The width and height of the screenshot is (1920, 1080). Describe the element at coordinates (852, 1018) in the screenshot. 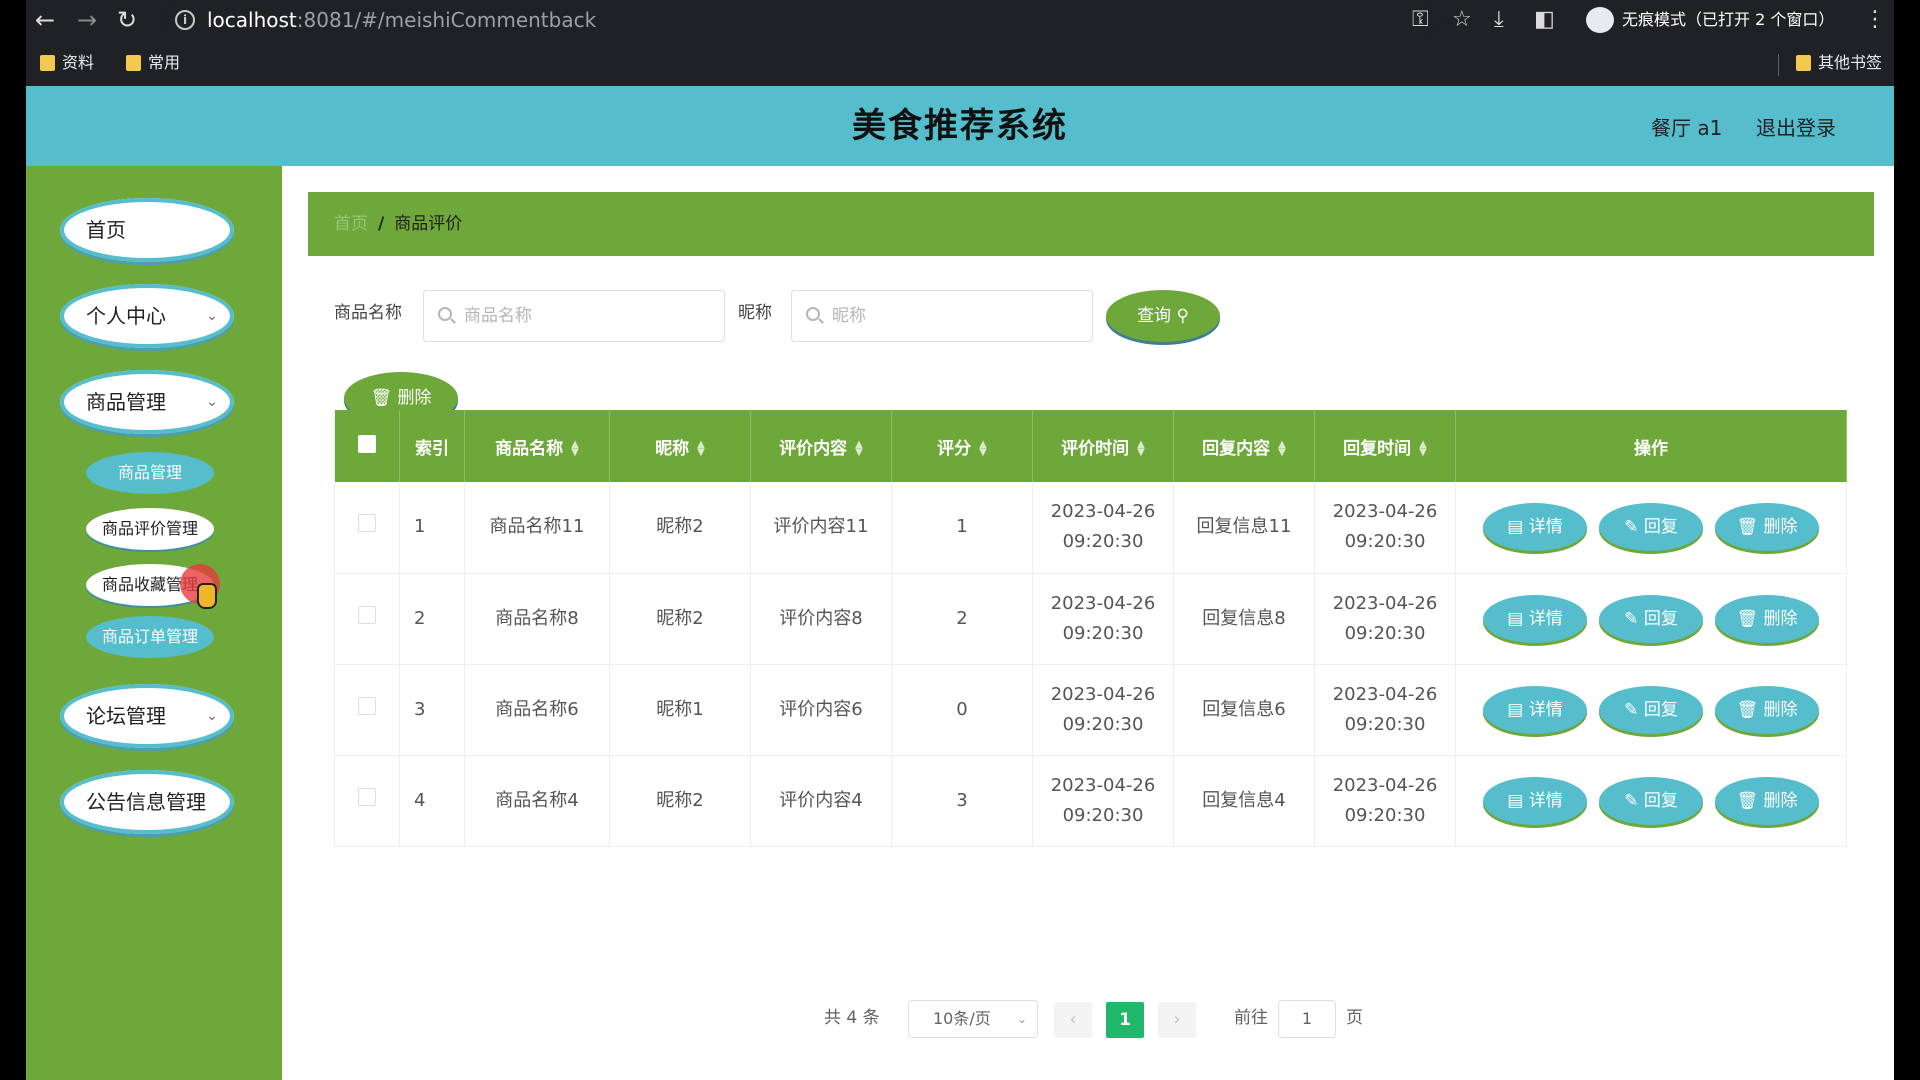

I see `pagination-total: 共 4 条` at that location.